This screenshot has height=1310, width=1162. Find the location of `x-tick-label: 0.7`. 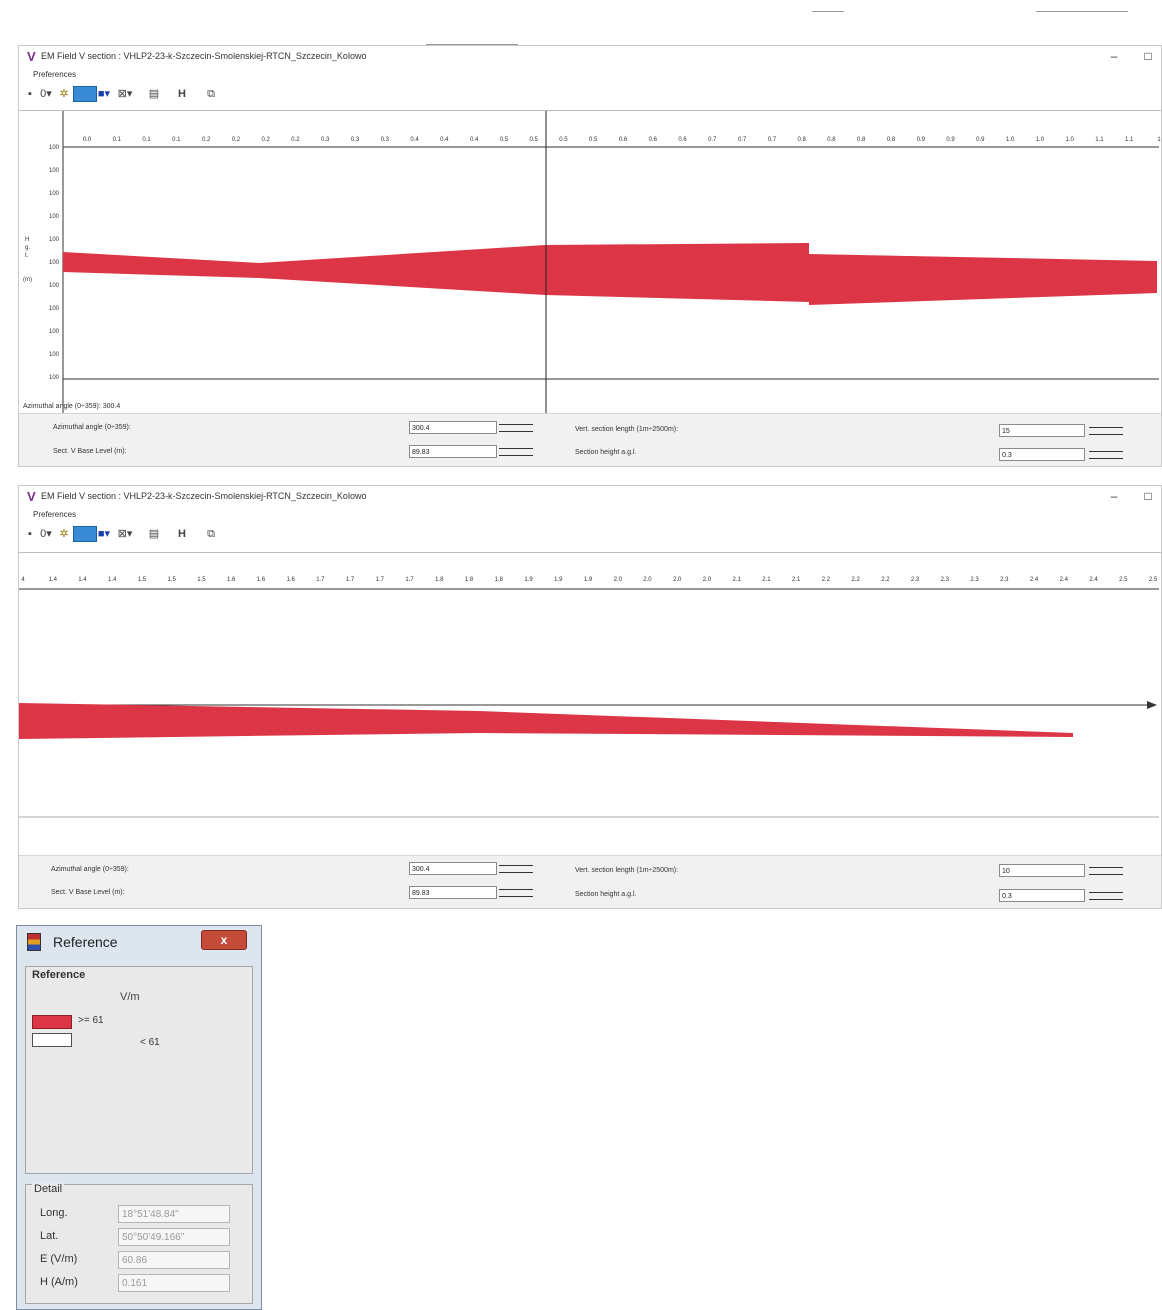

x-tick-label: 0.7 is located at coordinates (772, 140).